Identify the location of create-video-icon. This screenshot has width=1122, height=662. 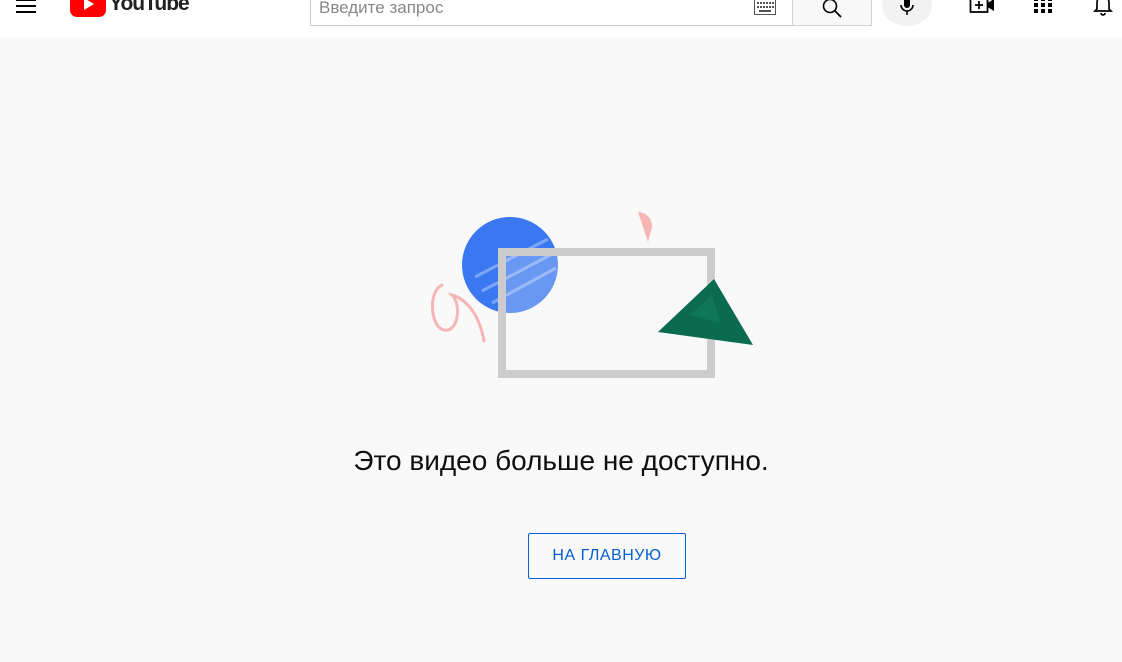
(982, 8).